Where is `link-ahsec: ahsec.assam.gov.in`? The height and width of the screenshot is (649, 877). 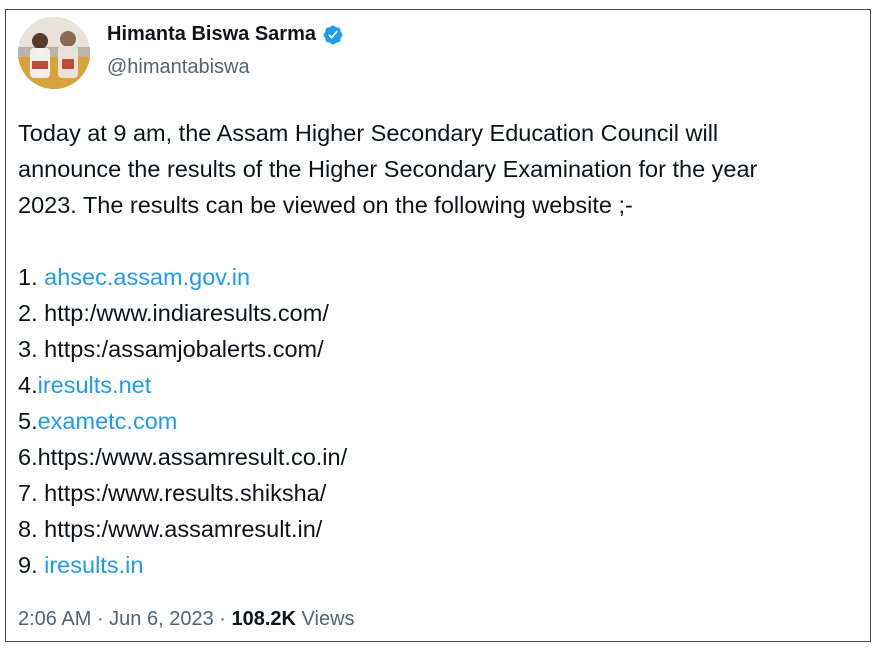 link-ahsec: ahsec.assam.gov.in is located at coordinates (147, 277).